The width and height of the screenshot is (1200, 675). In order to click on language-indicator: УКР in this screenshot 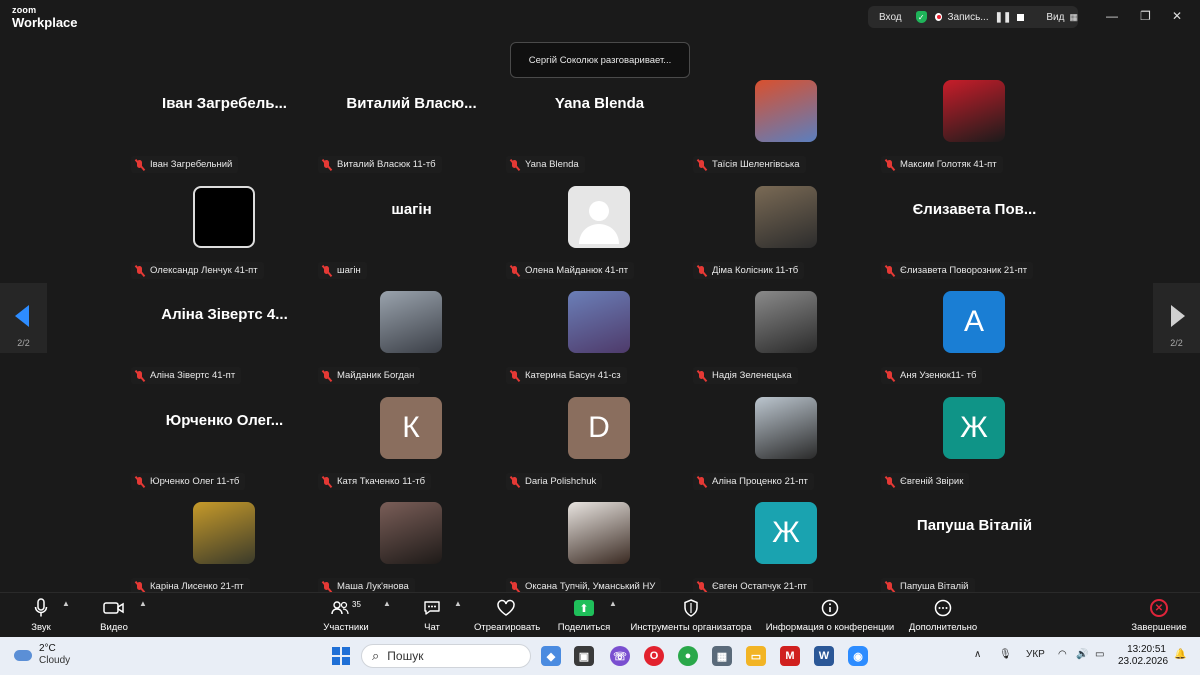, I will do `click(1035, 654)`.